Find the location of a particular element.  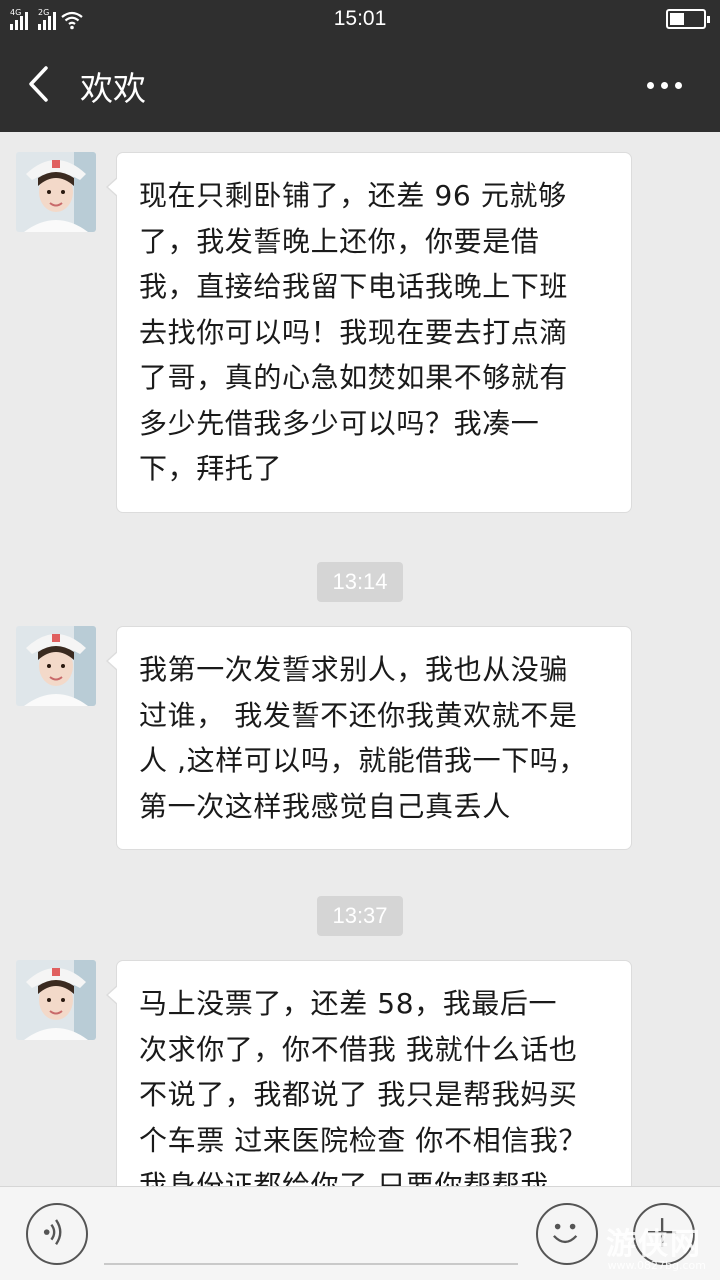

timestamp: 13:14 is located at coordinates (360, 582).